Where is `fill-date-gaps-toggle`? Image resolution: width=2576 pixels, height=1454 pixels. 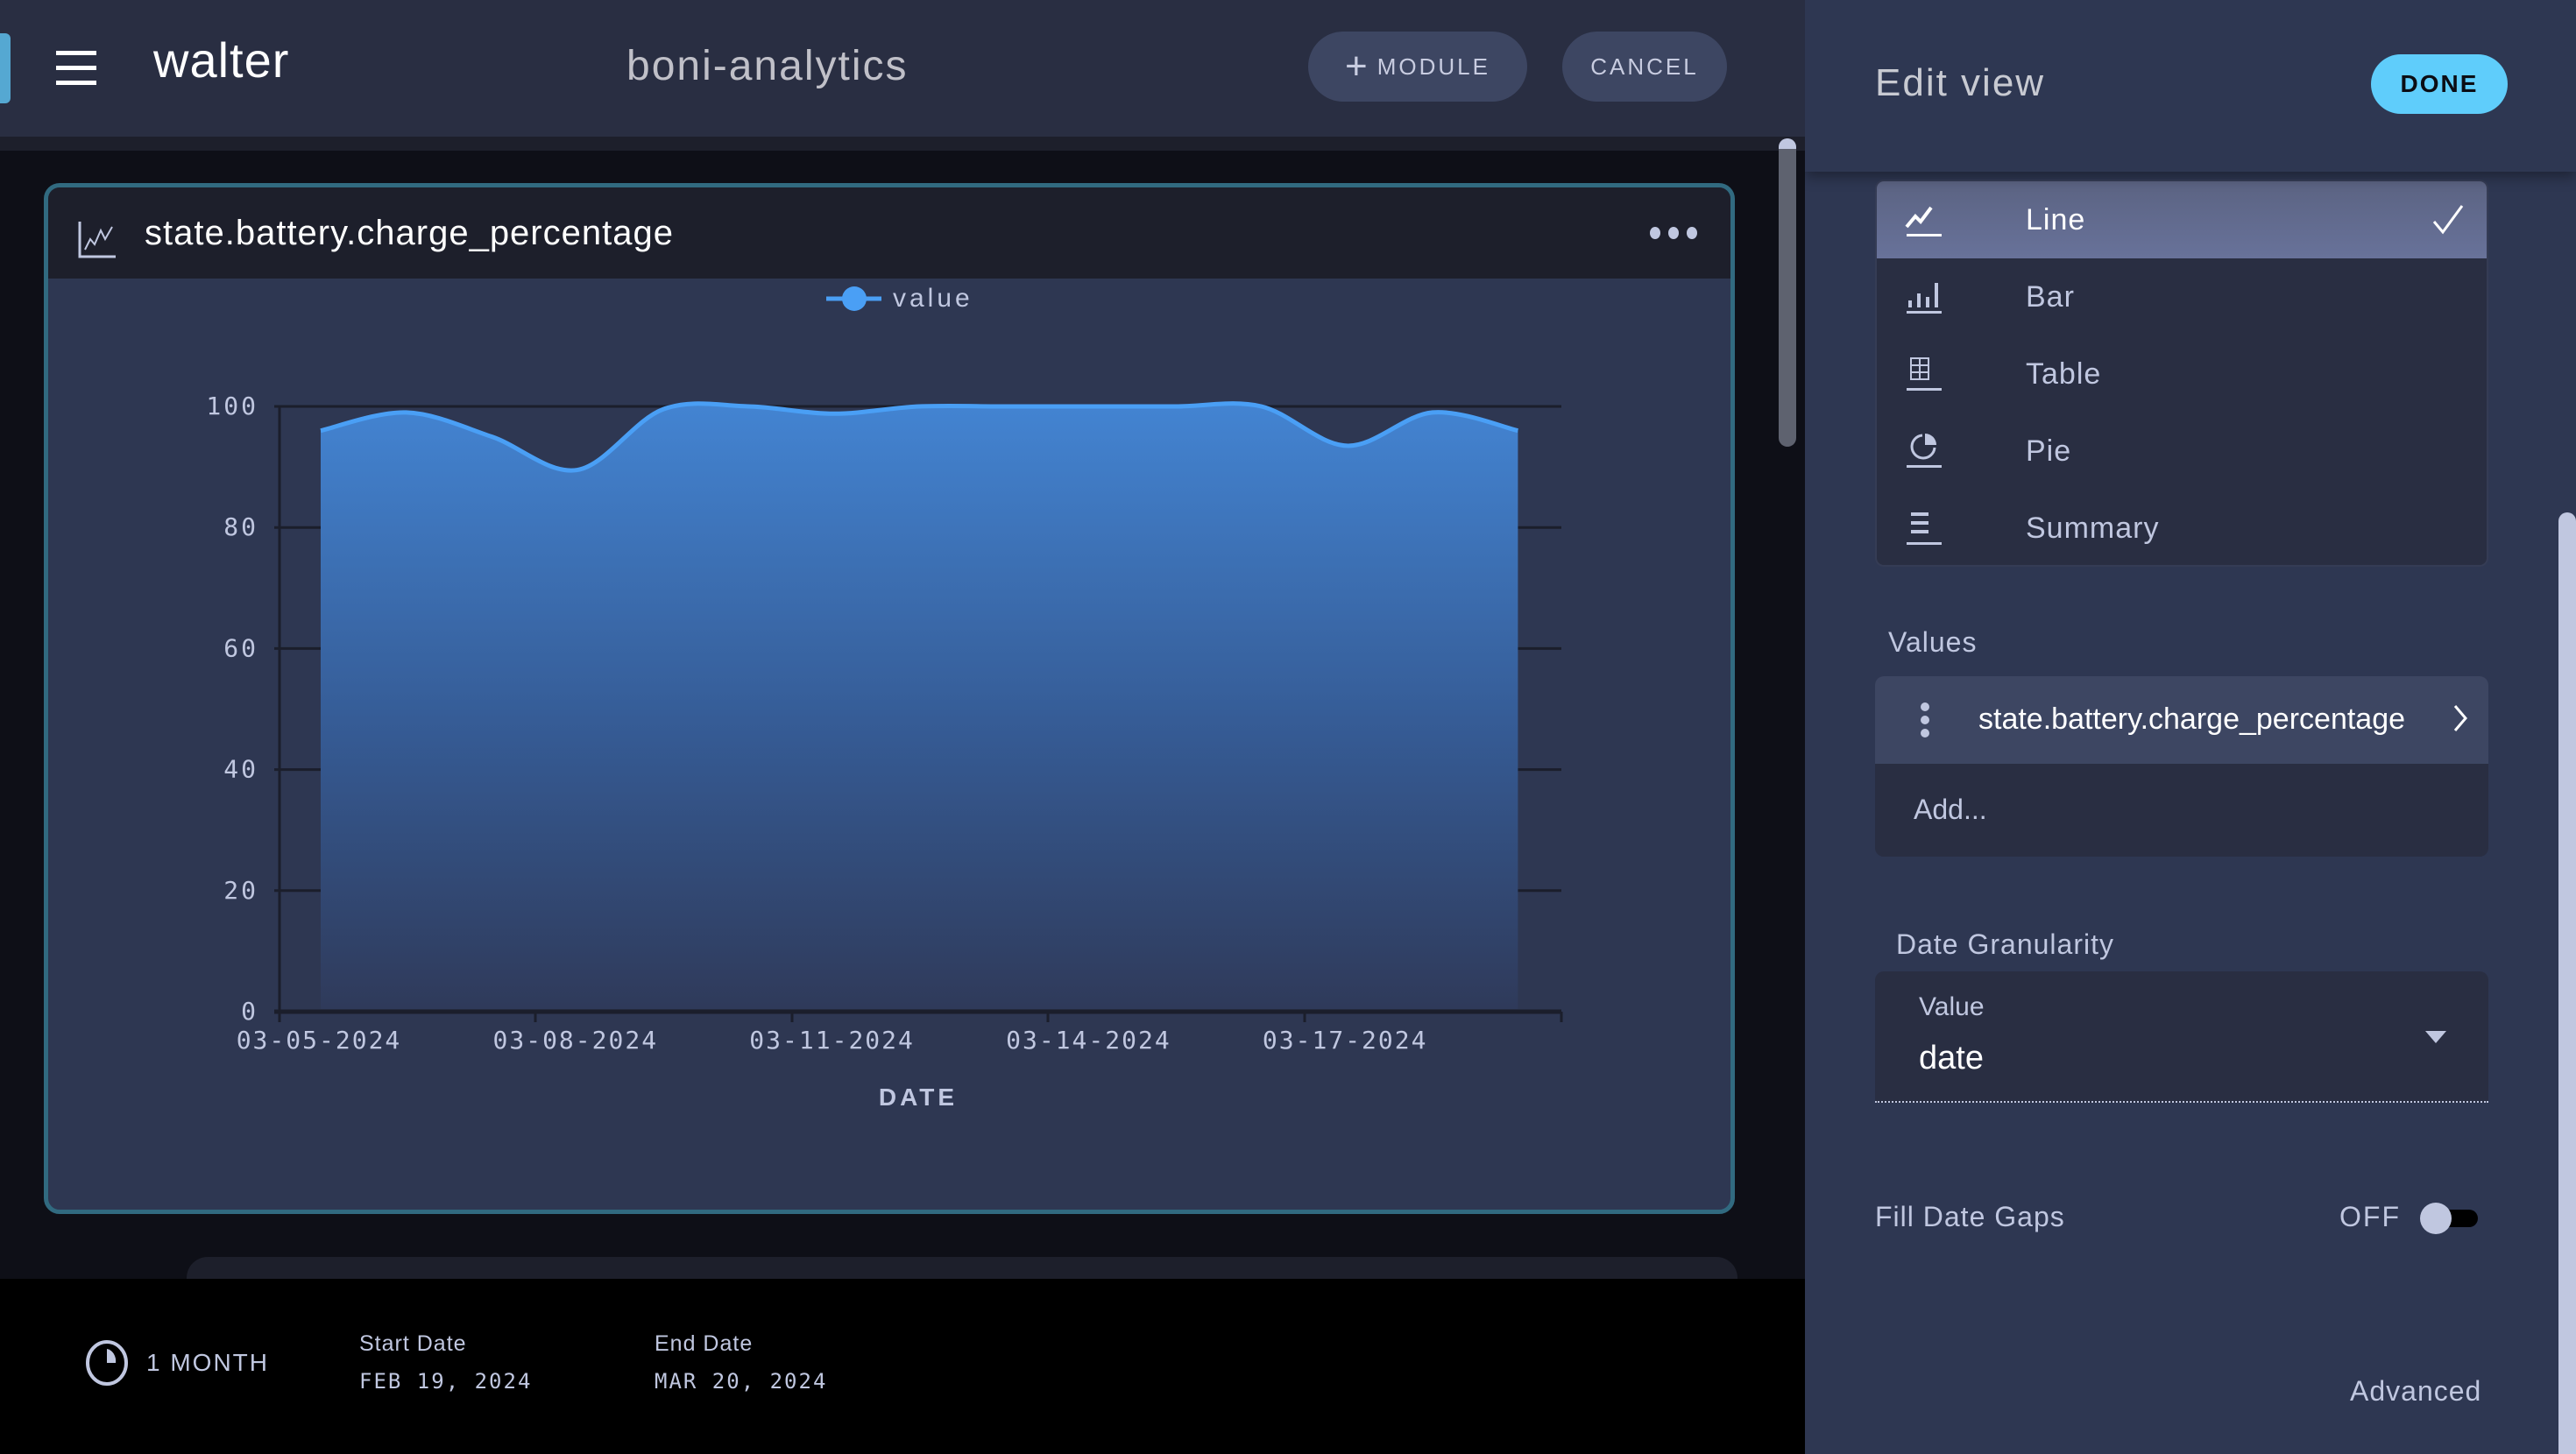 fill-date-gaps-toggle is located at coordinates (2450, 1218).